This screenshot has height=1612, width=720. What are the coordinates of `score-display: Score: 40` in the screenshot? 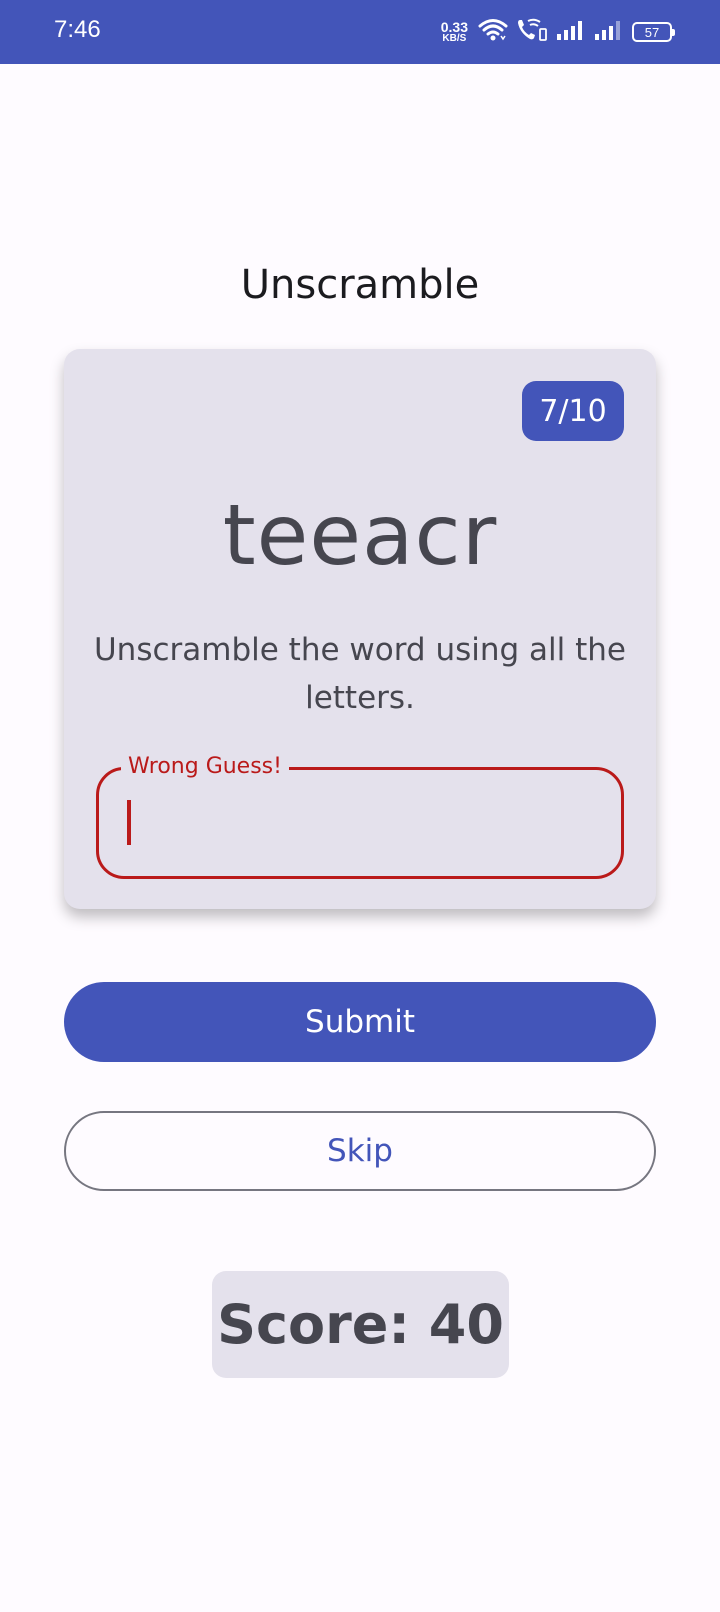 It's located at (360, 1324).